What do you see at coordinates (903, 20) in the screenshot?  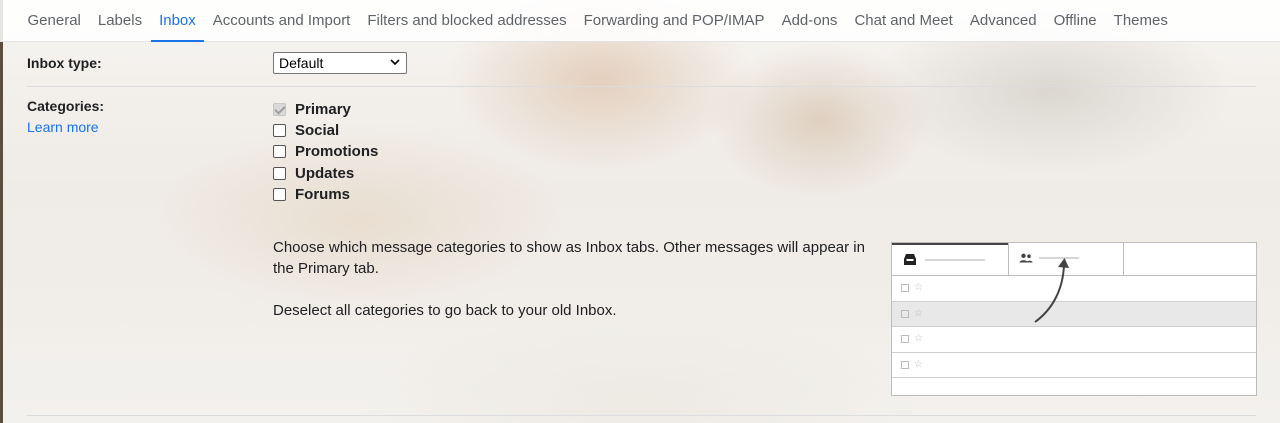 I see `tab-chat-and-meet: Chat and Meet` at bounding box center [903, 20].